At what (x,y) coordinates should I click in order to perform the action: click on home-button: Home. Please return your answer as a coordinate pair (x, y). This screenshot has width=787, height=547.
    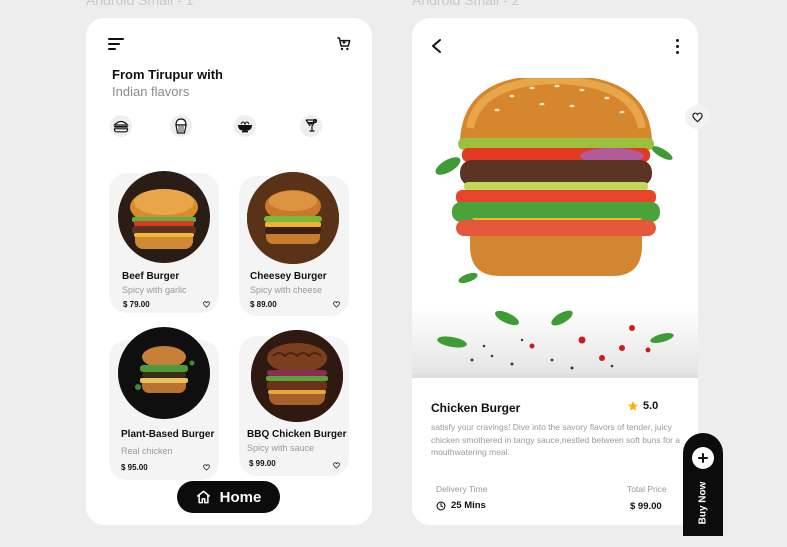
    Looking at the image, I should click on (228, 497).